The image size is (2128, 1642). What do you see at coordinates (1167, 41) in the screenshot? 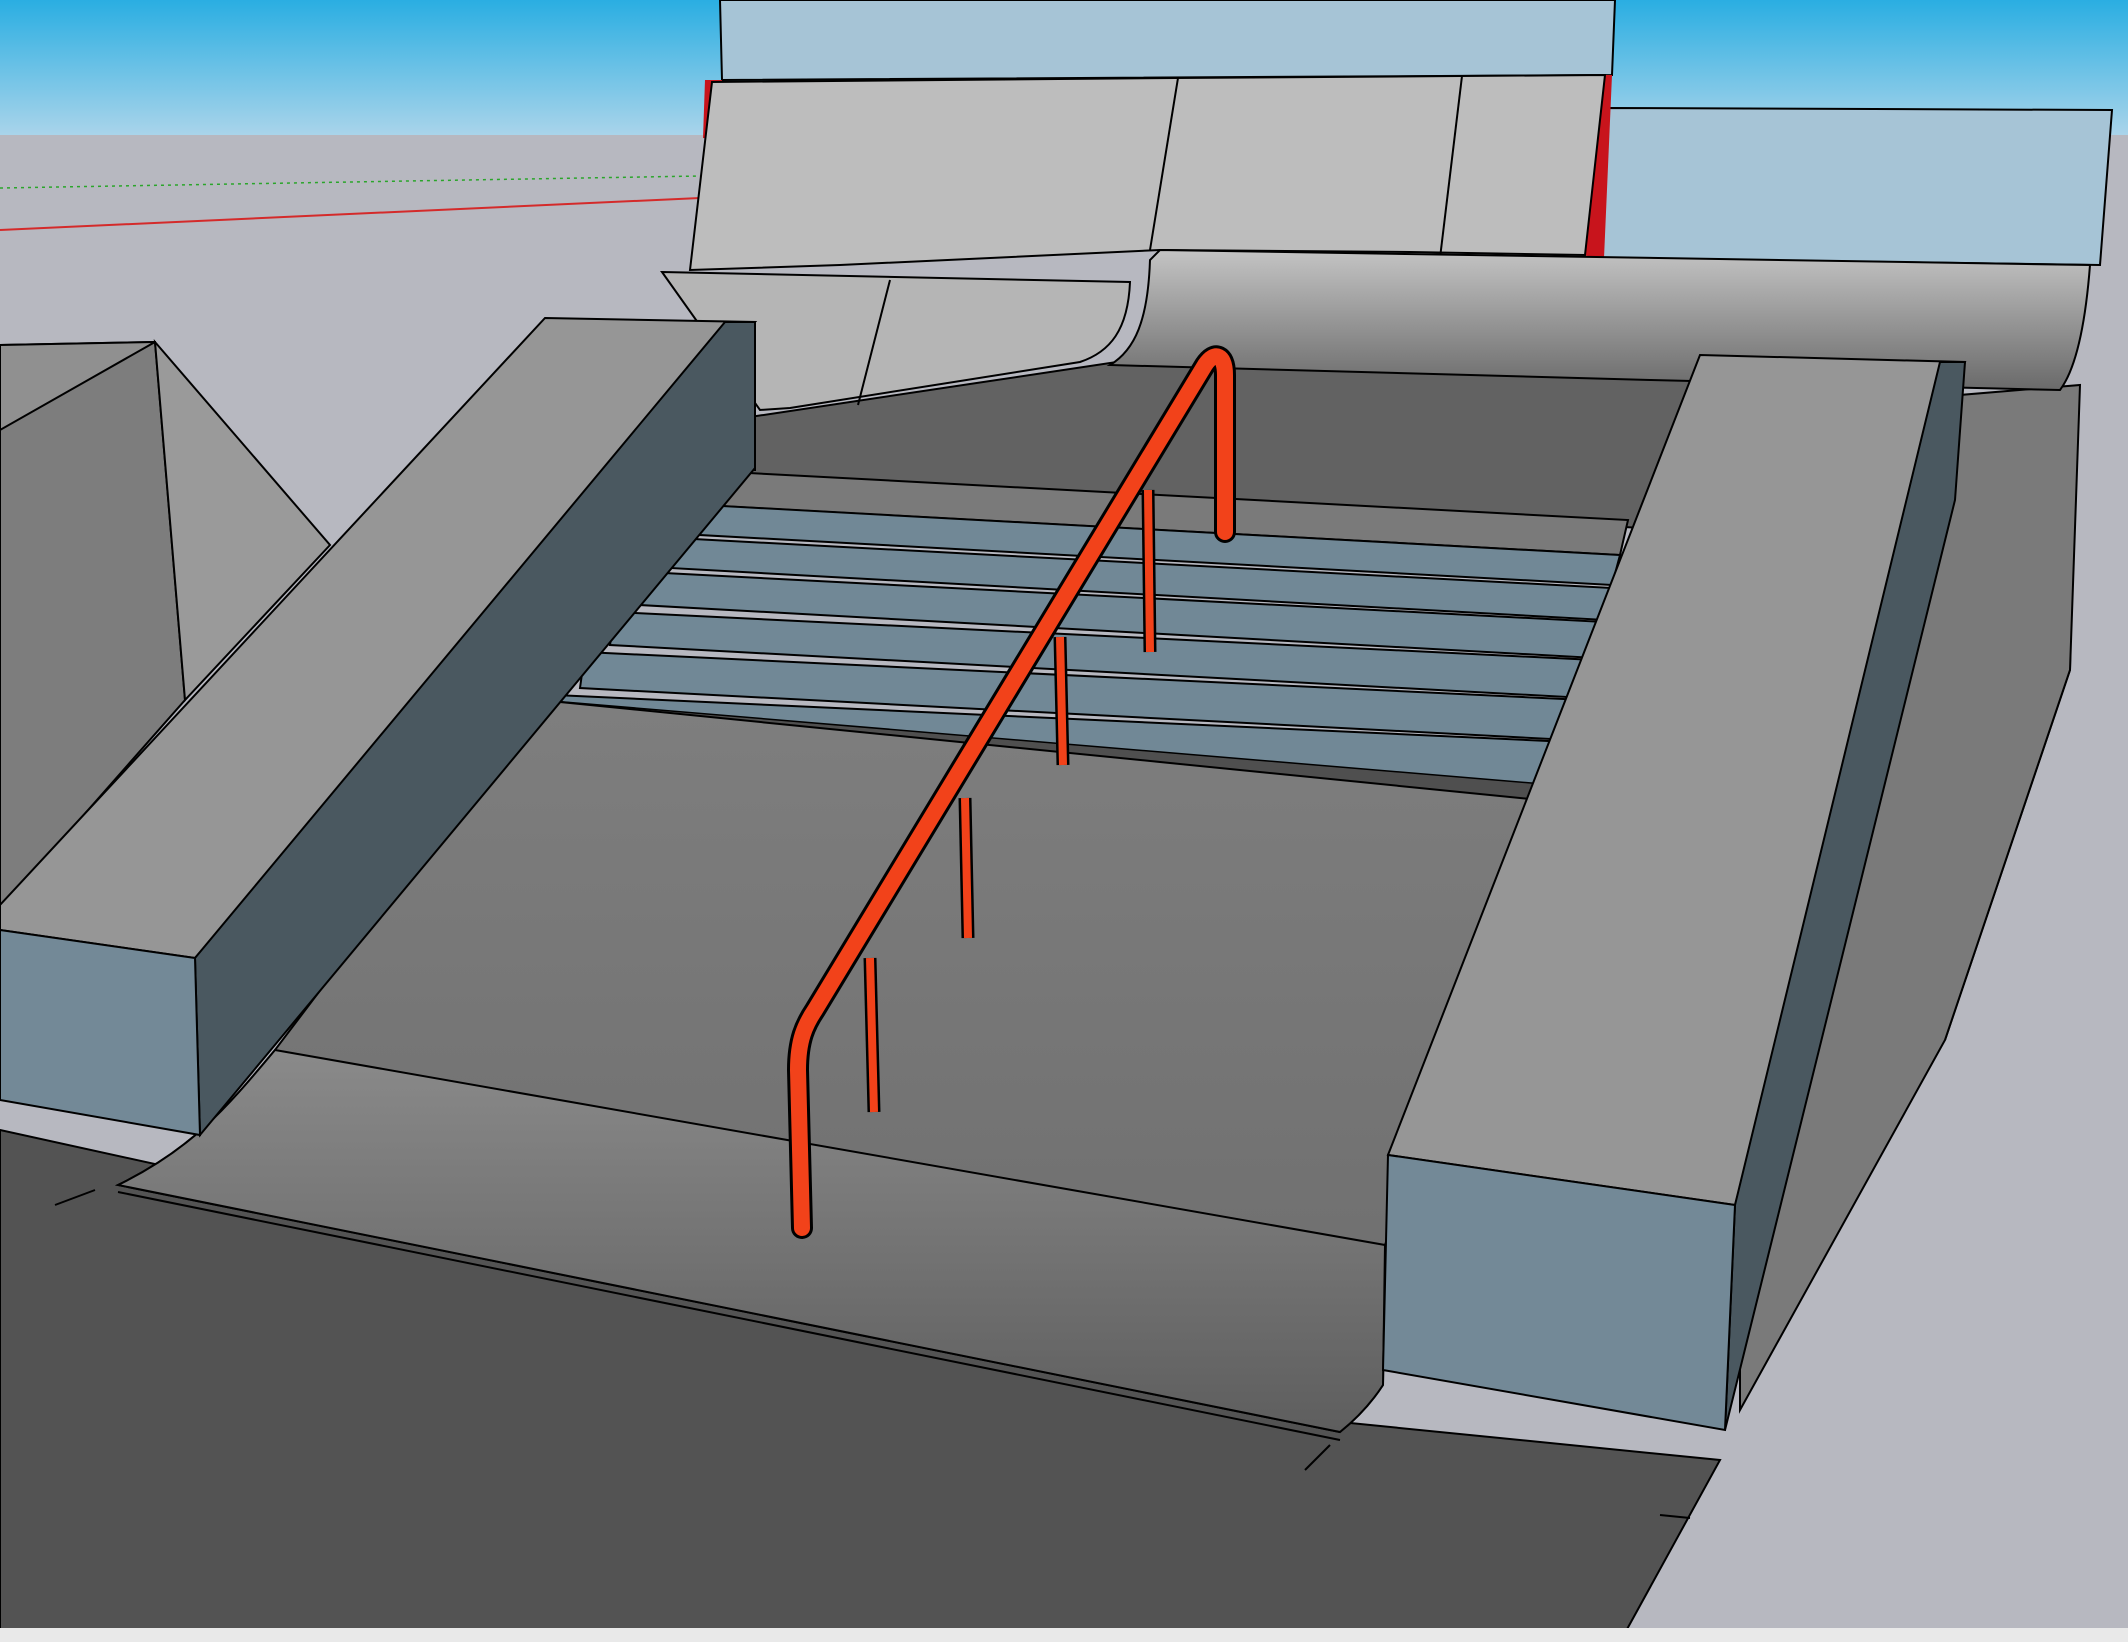
I see `back-wall-panel` at bounding box center [1167, 41].